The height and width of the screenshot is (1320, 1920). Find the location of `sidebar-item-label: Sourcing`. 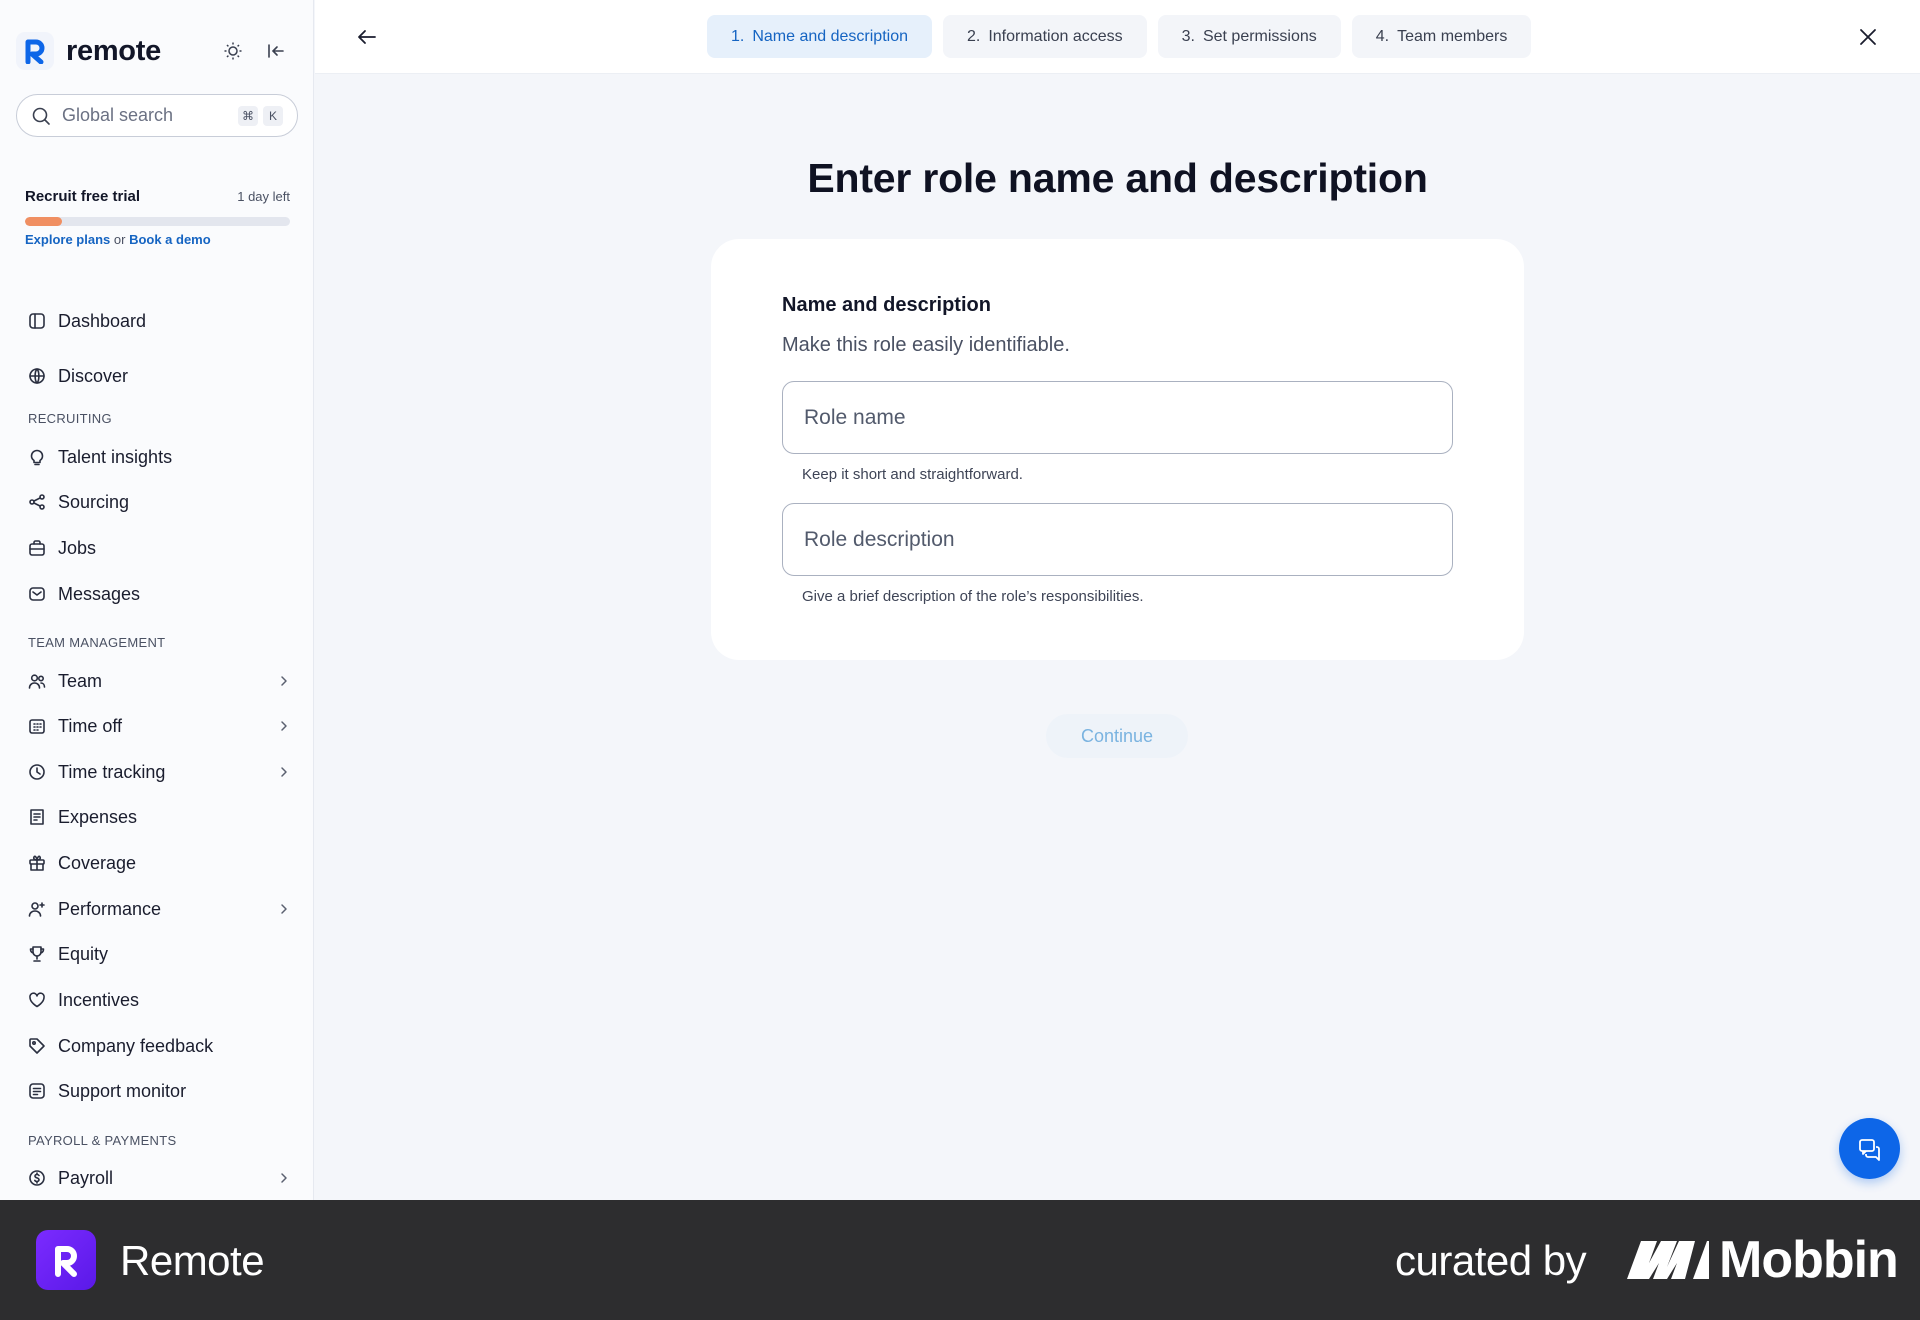

sidebar-item-label: Sourcing is located at coordinates (94, 501).